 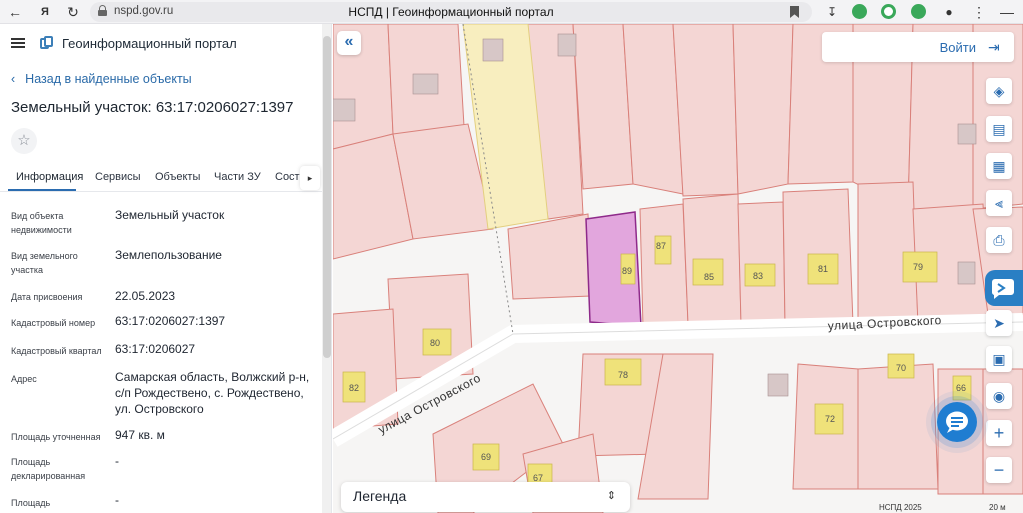 What do you see at coordinates (152, 107) in the screenshot?
I see `object-title: Земельный участок: 63:17:0206027:1397` at bounding box center [152, 107].